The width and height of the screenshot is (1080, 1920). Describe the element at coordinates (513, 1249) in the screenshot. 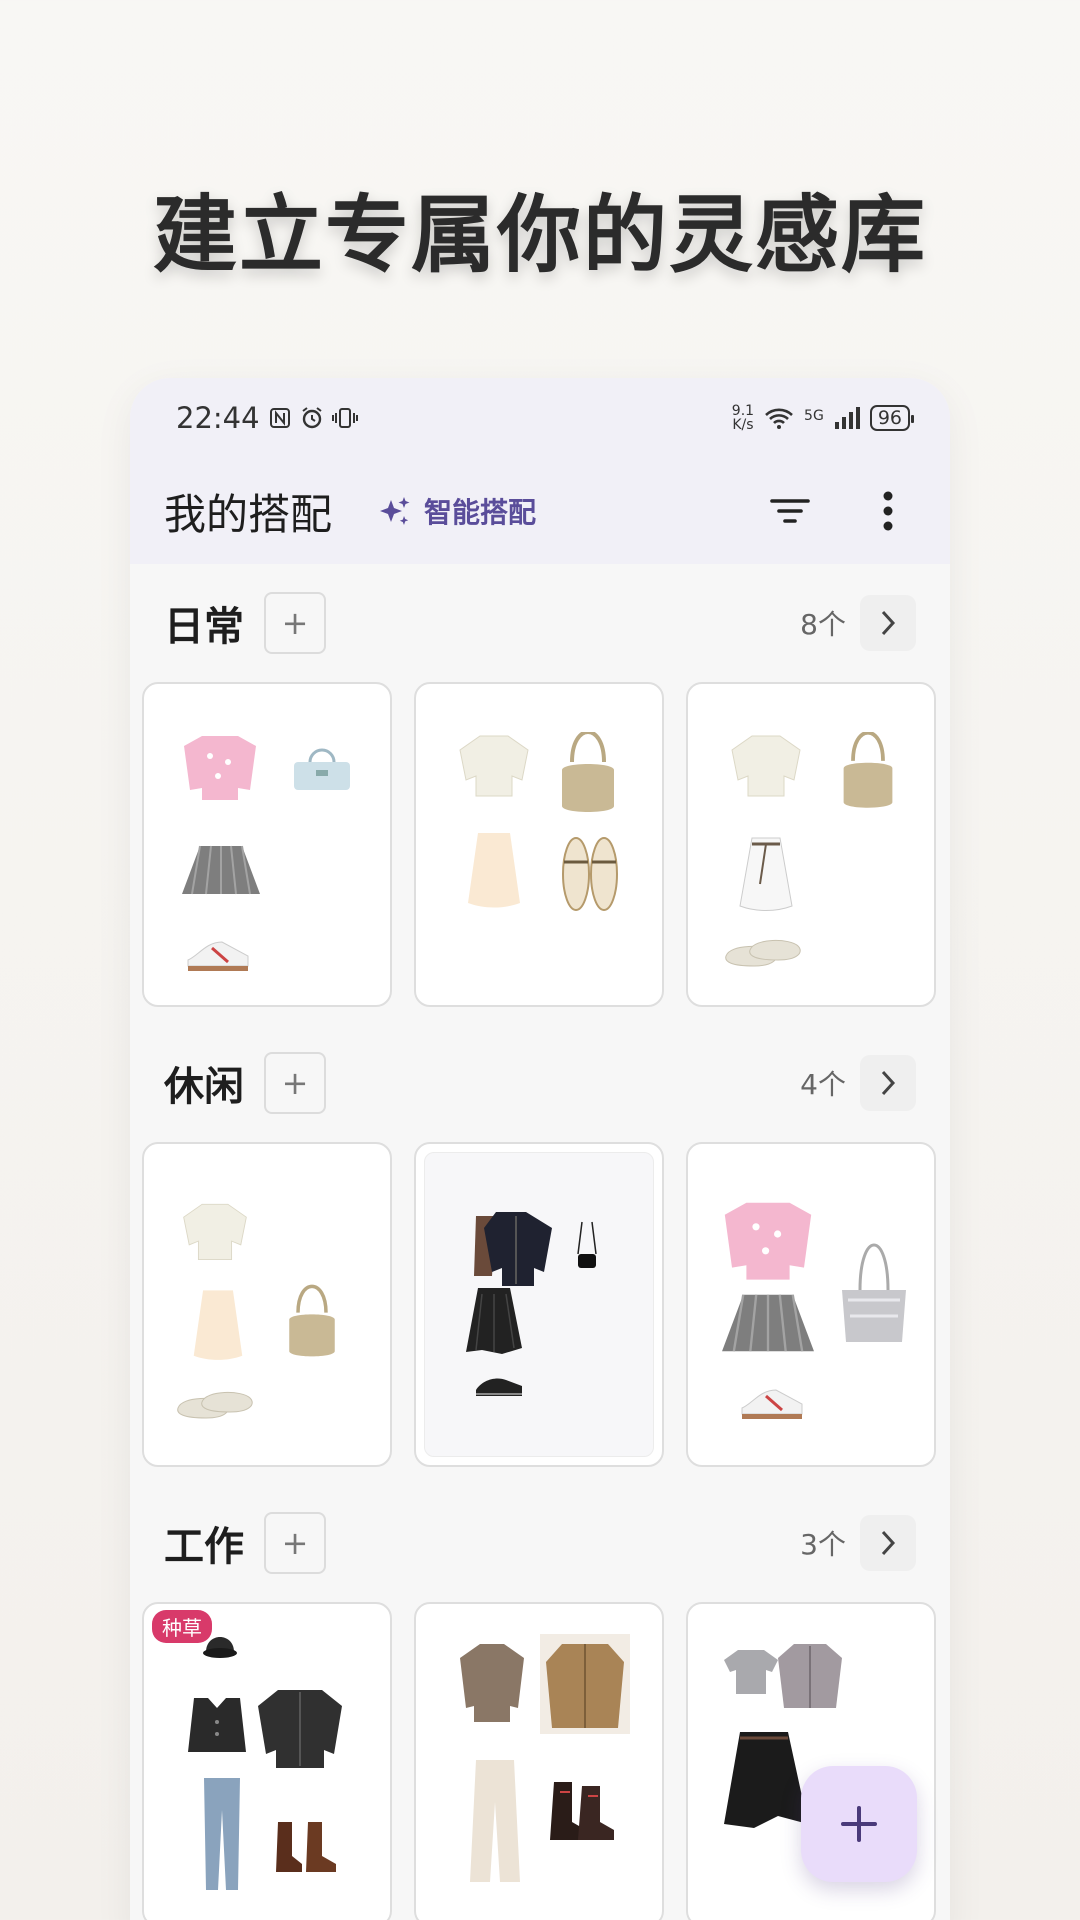

I see `black-jacket-image` at that location.